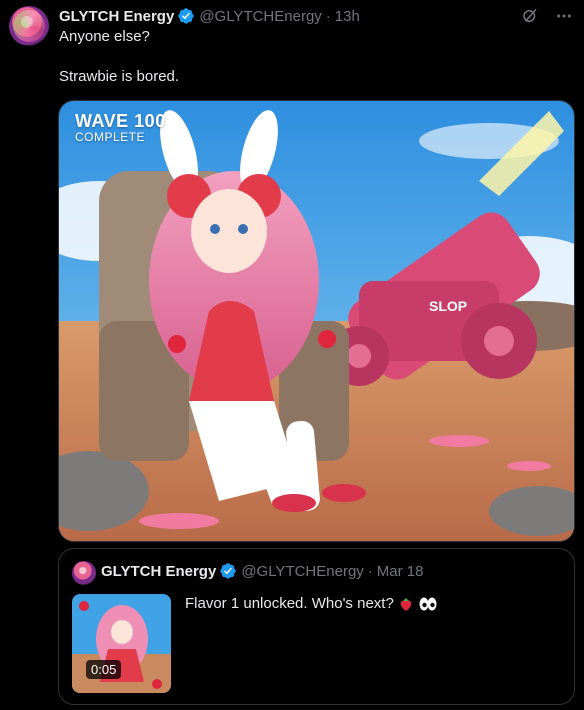 The width and height of the screenshot is (584, 710). I want to click on video-duration: 0:05, so click(104, 669).